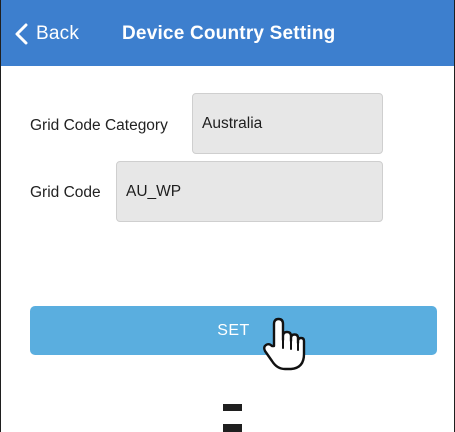  I want to click on hand-pointer-icon, so click(284, 344).